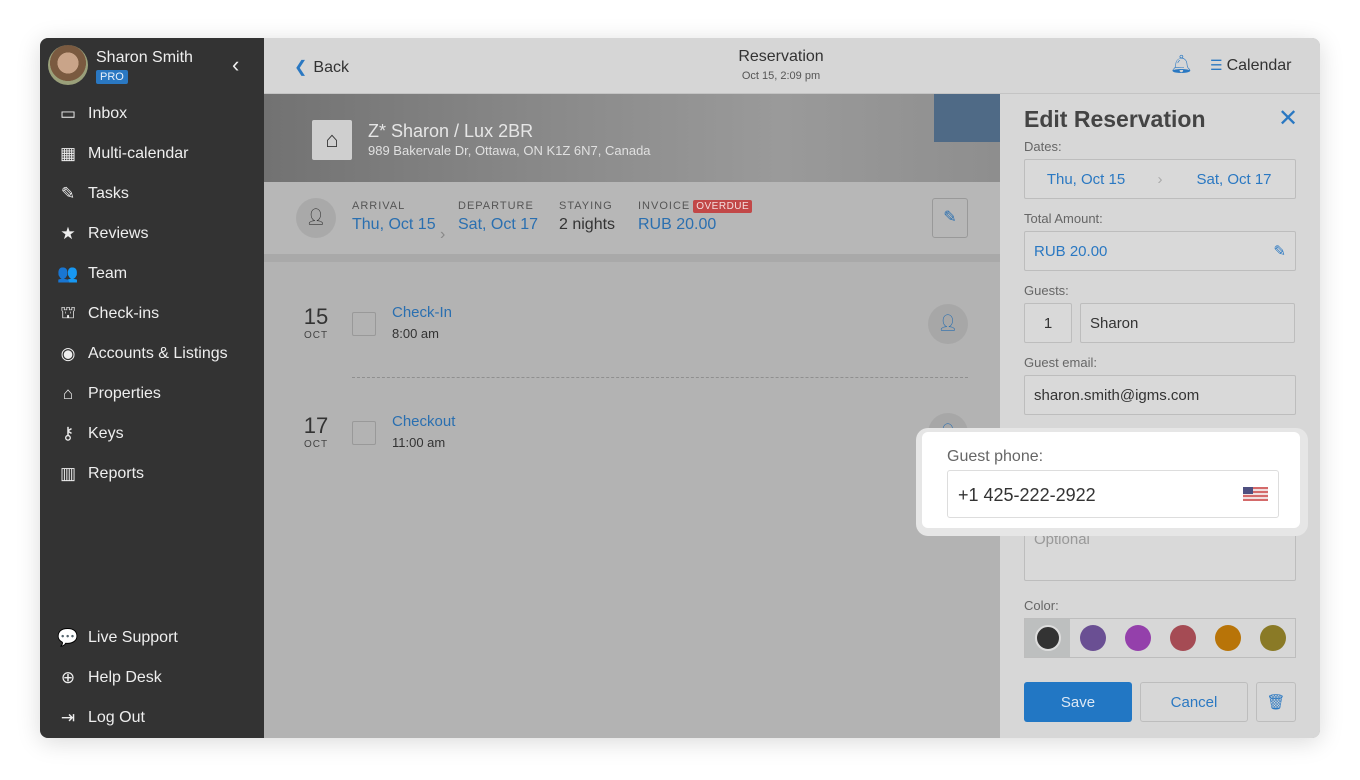 Image resolution: width=1360 pixels, height=780 pixels. Describe the element at coordinates (967, 118) in the screenshot. I see `banner-photo` at that location.